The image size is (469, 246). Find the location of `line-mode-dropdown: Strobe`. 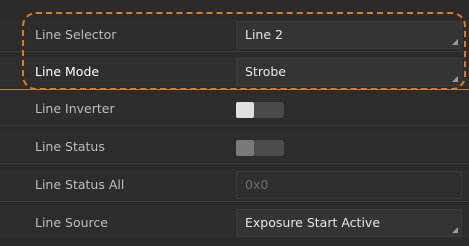

line-mode-dropdown: Strobe is located at coordinates (349, 72).